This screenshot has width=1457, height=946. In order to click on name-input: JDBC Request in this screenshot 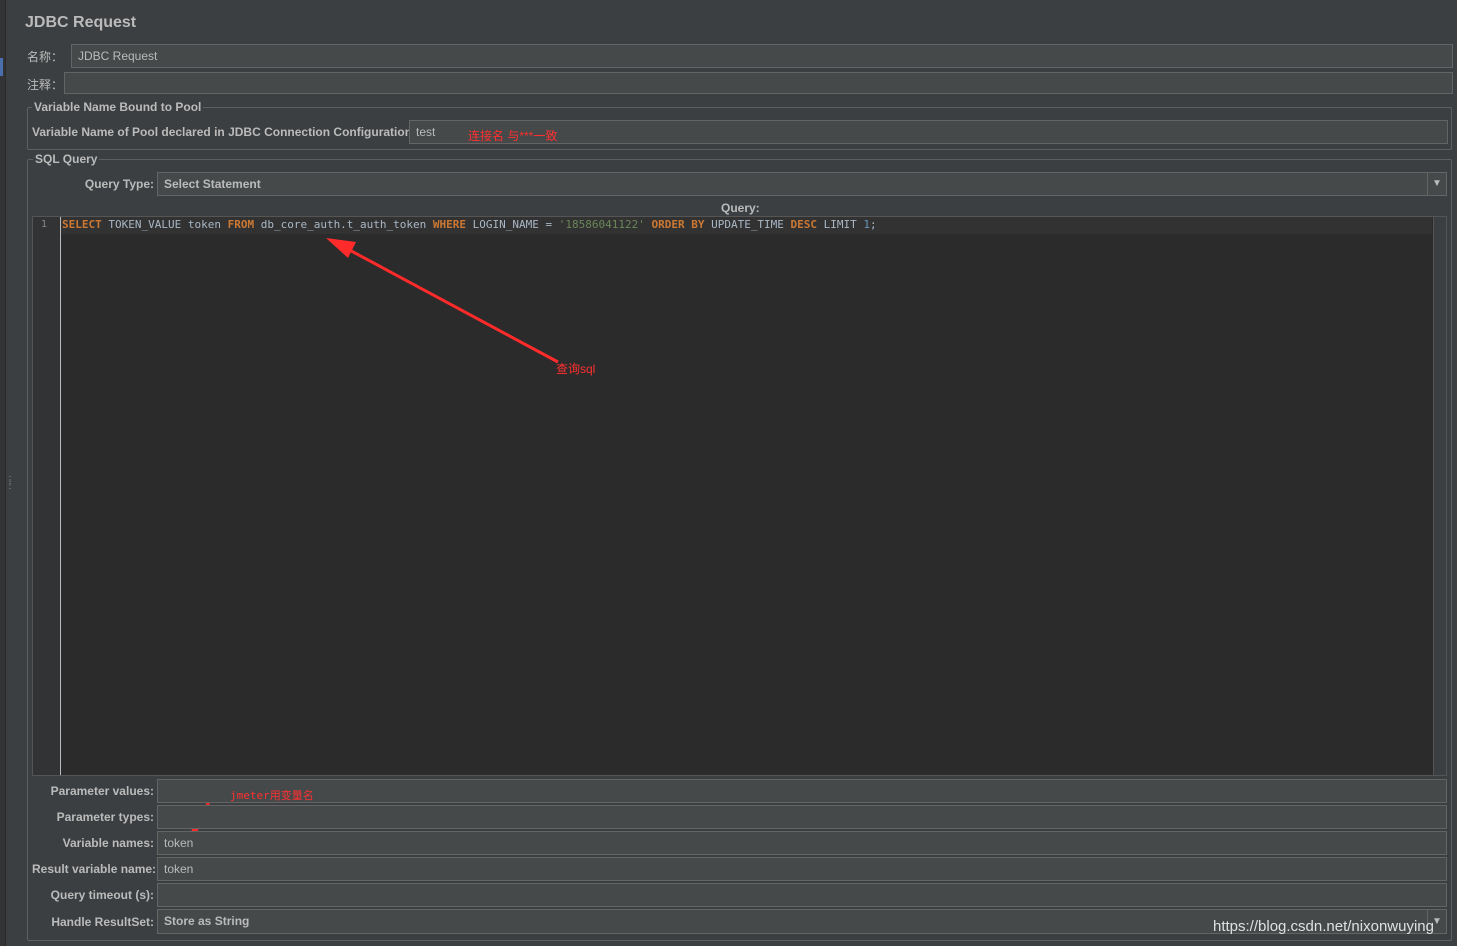, I will do `click(762, 56)`.